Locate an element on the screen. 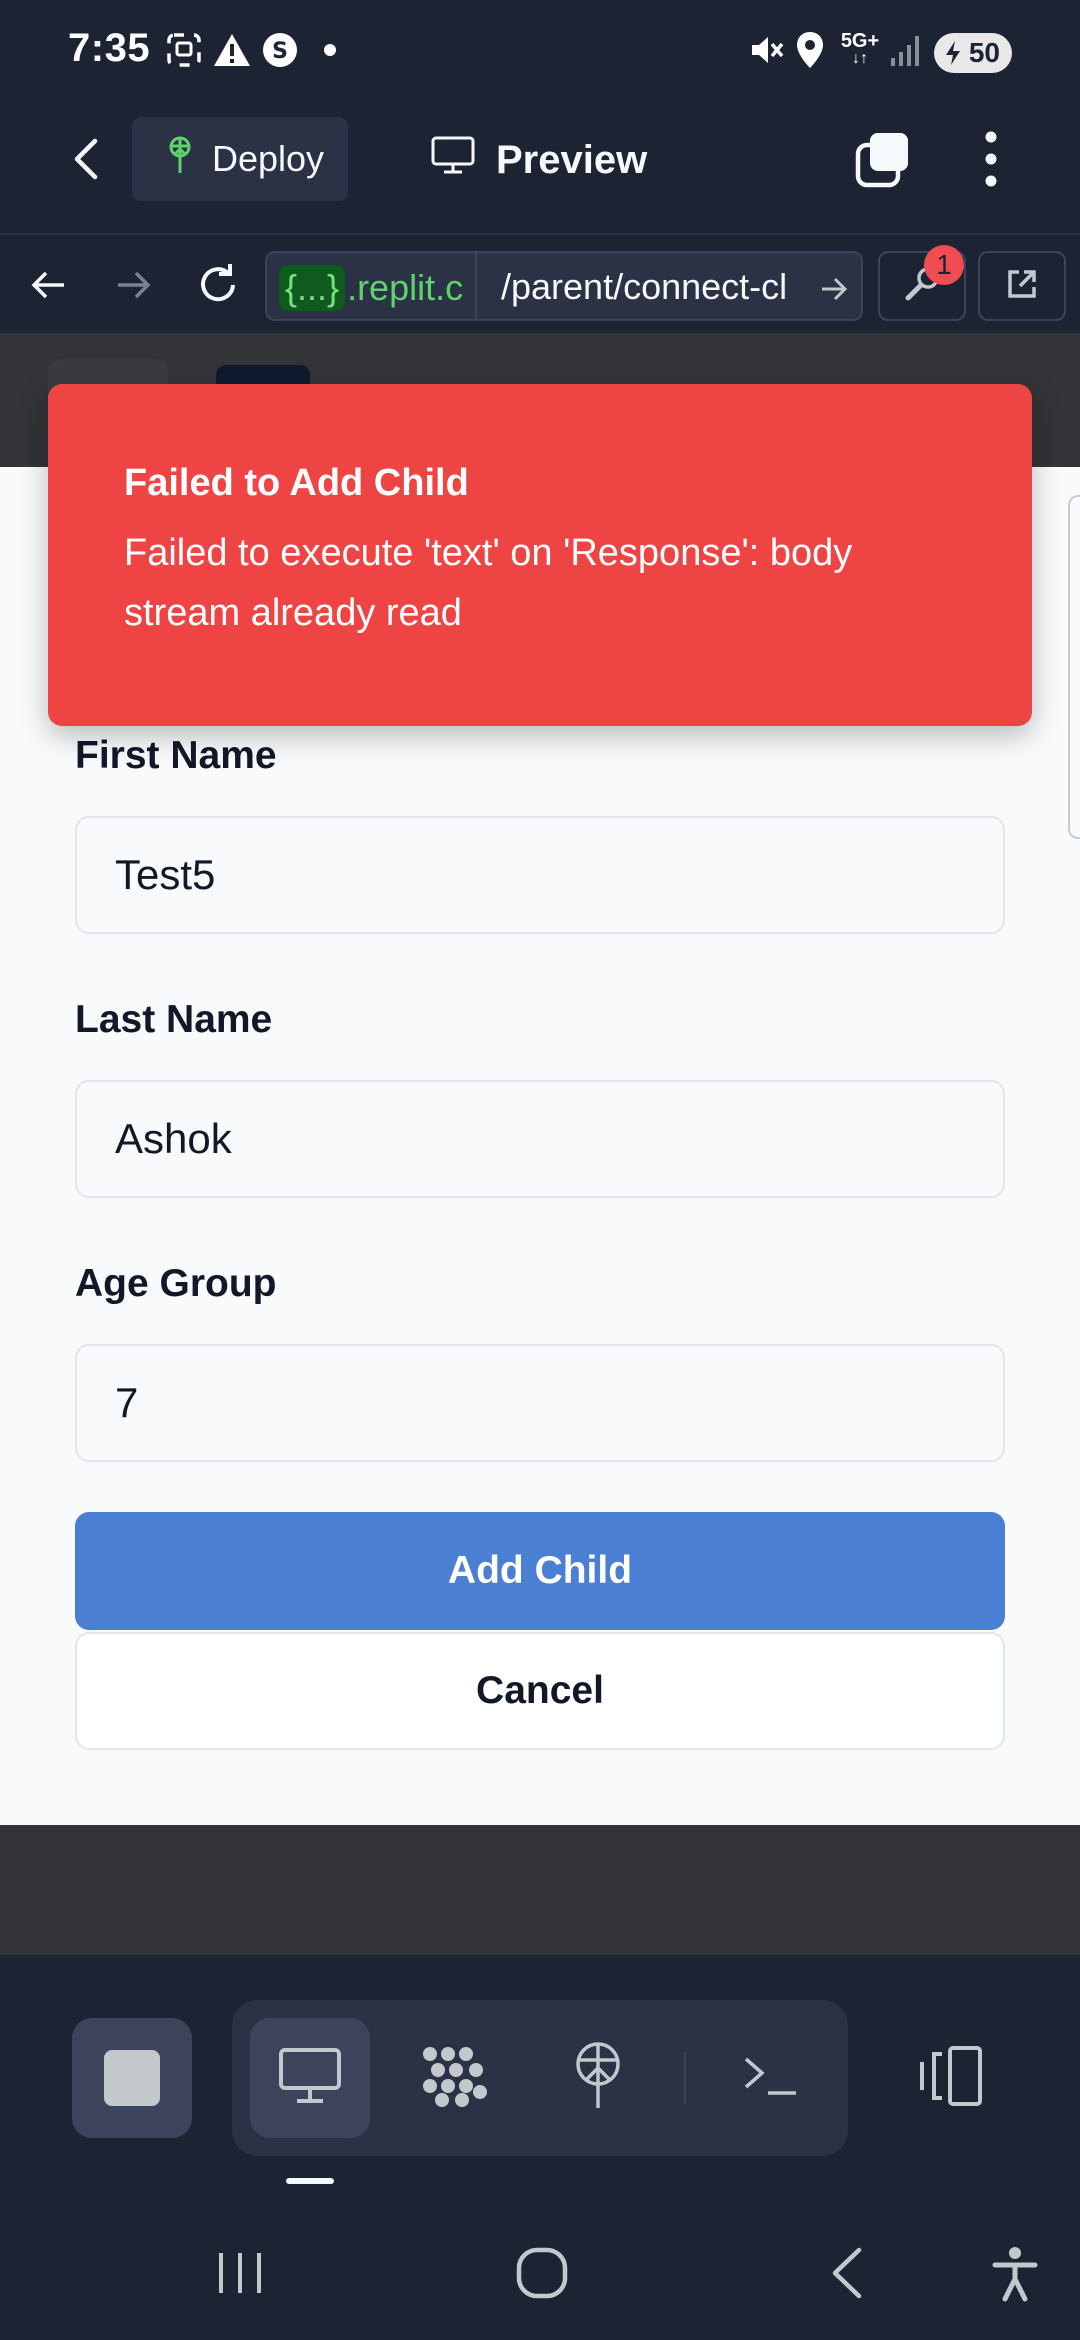  devtools-button: 1 is located at coordinates (922, 283).